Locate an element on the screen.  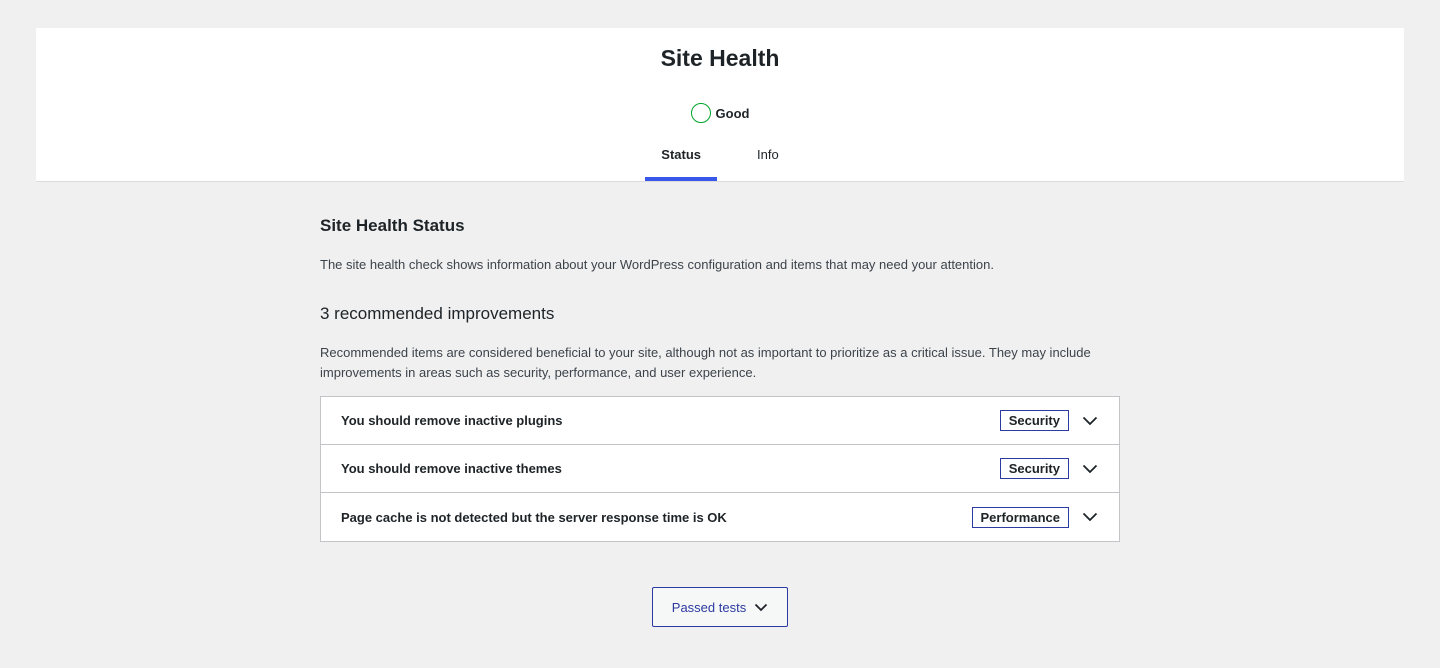
passed-tests-label: Passed tests is located at coordinates (709, 607).